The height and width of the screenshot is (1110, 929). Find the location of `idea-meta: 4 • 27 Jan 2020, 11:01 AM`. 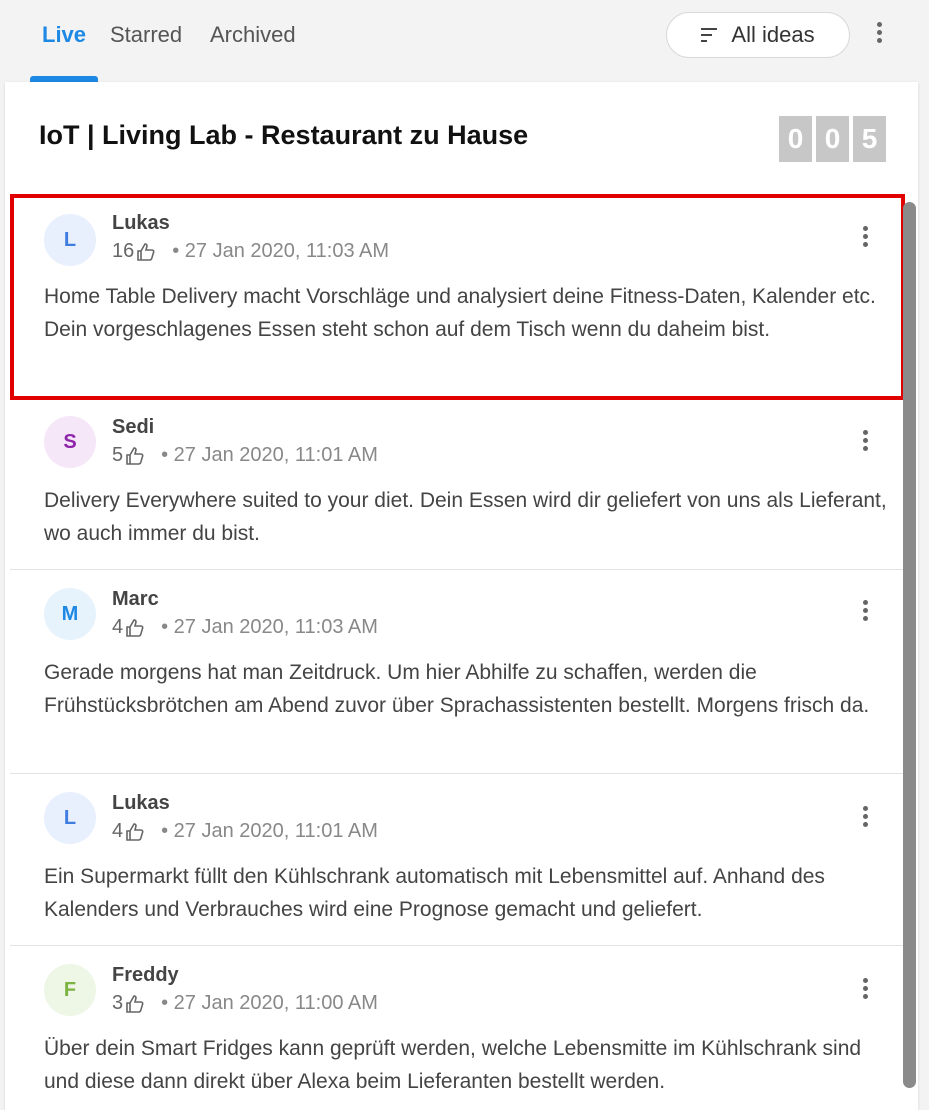

idea-meta: 4 • 27 Jan 2020, 11:01 AM is located at coordinates (245, 831).